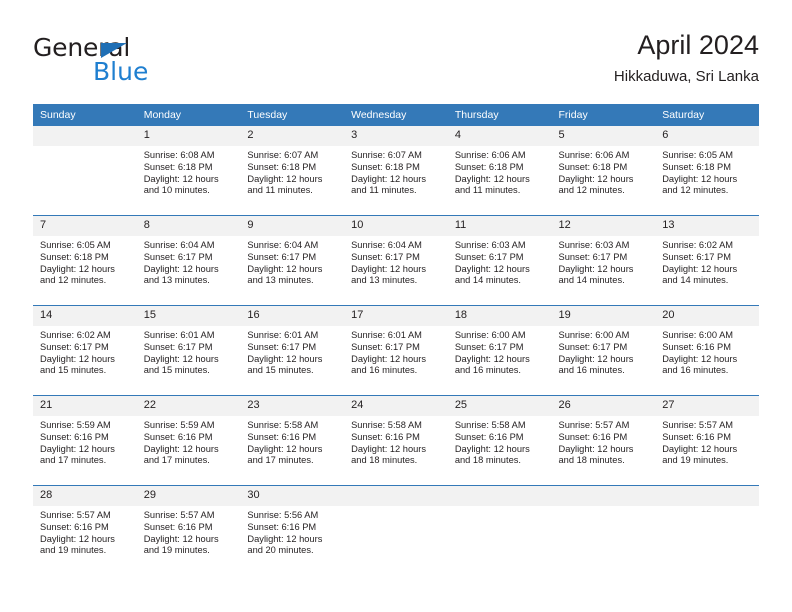 Image resolution: width=792 pixels, height=612 pixels. I want to click on weekday-header-tuesday: Tuesday, so click(292, 115).